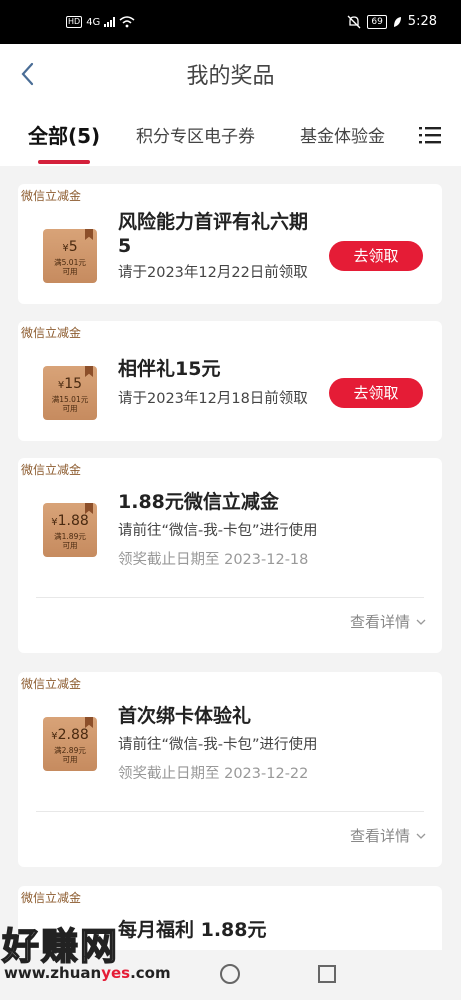 The image size is (461, 1000). I want to click on prize-title: 首次绑卡体验礼, so click(185, 716).